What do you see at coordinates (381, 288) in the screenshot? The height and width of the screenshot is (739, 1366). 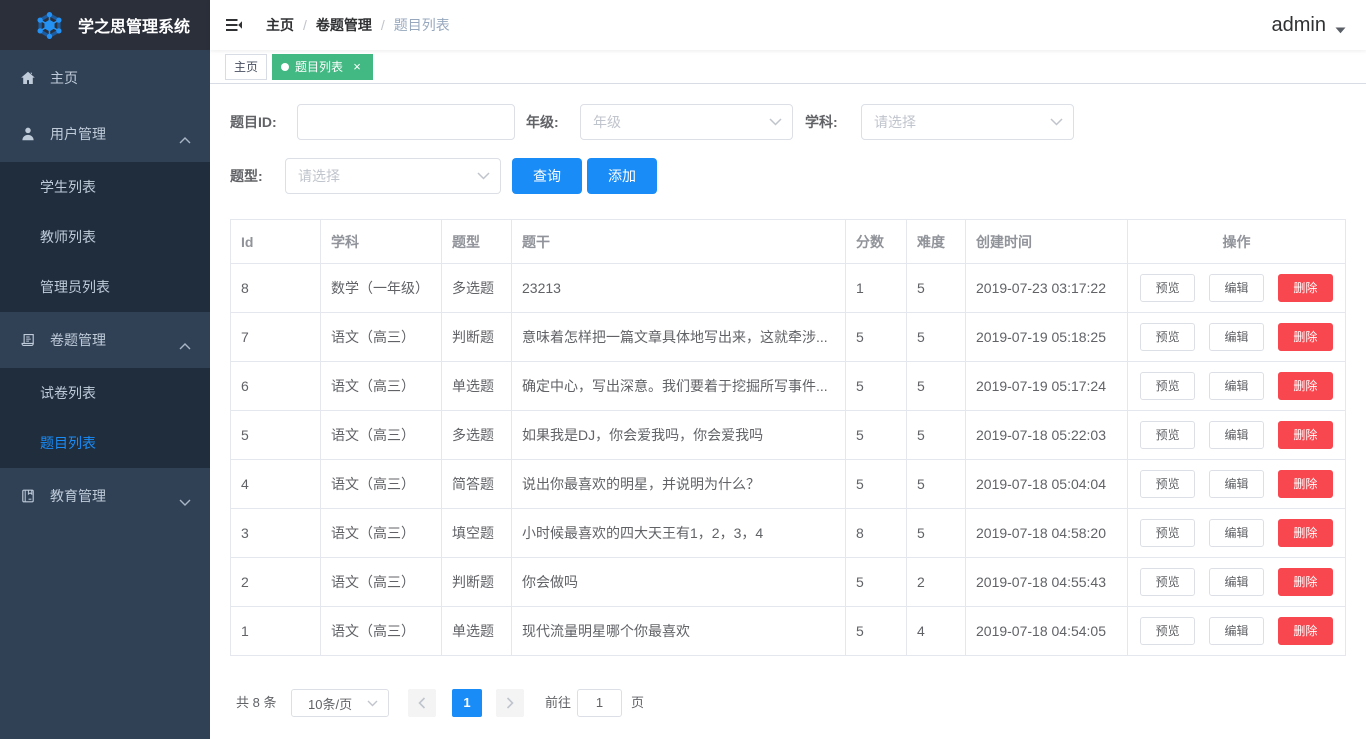 I see `cell-subject: 数学（一年级）` at bounding box center [381, 288].